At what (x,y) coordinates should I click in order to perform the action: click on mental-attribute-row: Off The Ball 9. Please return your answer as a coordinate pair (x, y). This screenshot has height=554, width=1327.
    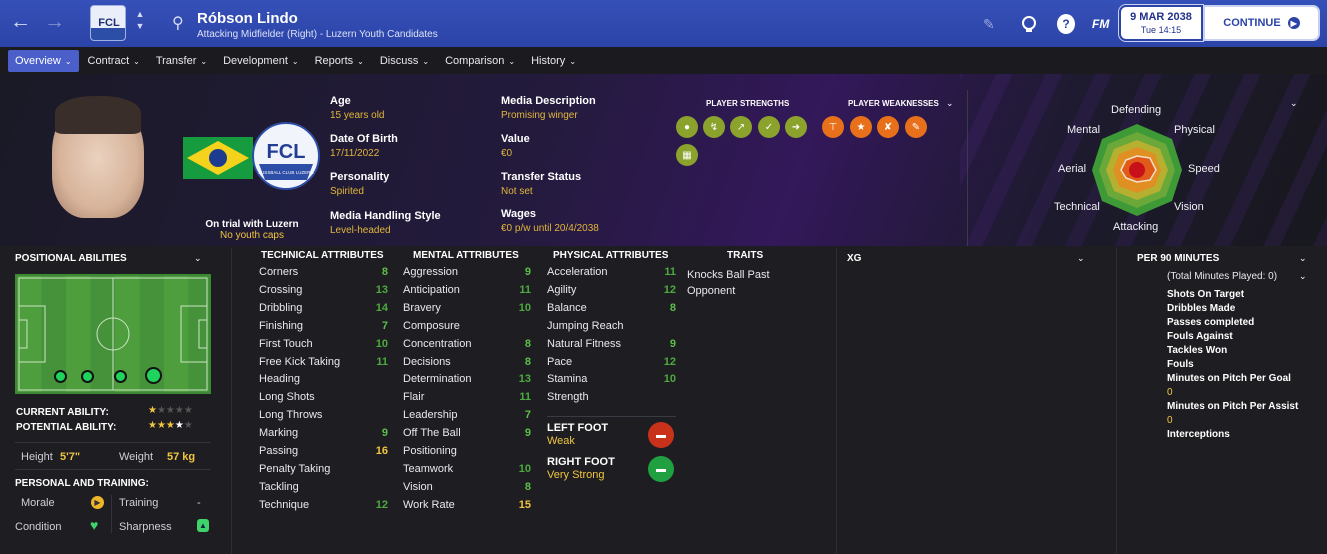
    Looking at the image, I should click on (467, 433).